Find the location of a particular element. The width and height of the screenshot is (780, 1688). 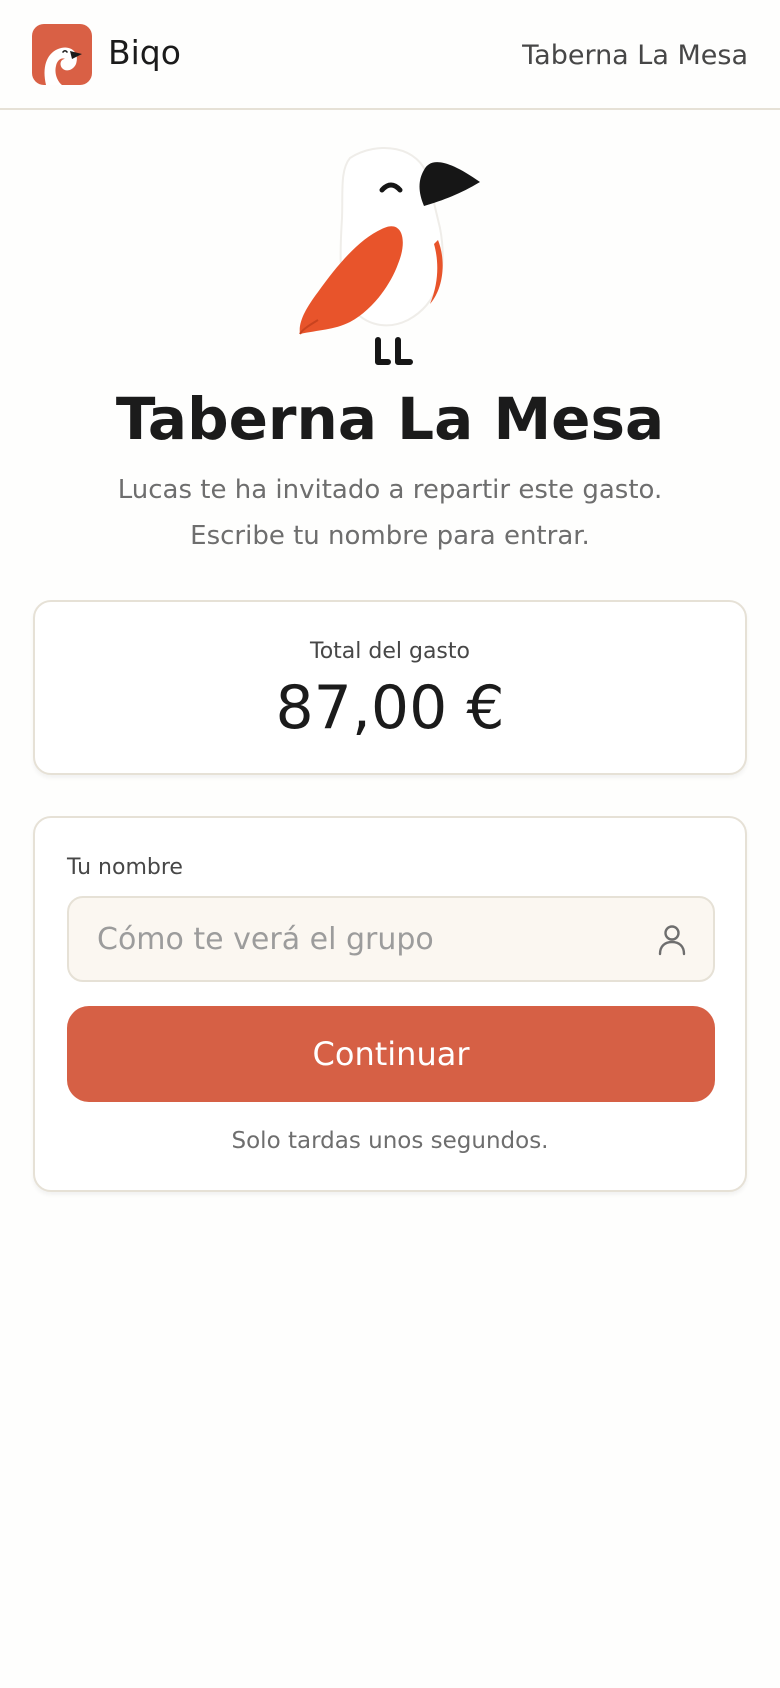

name-field is located at coordinates (391, 939).